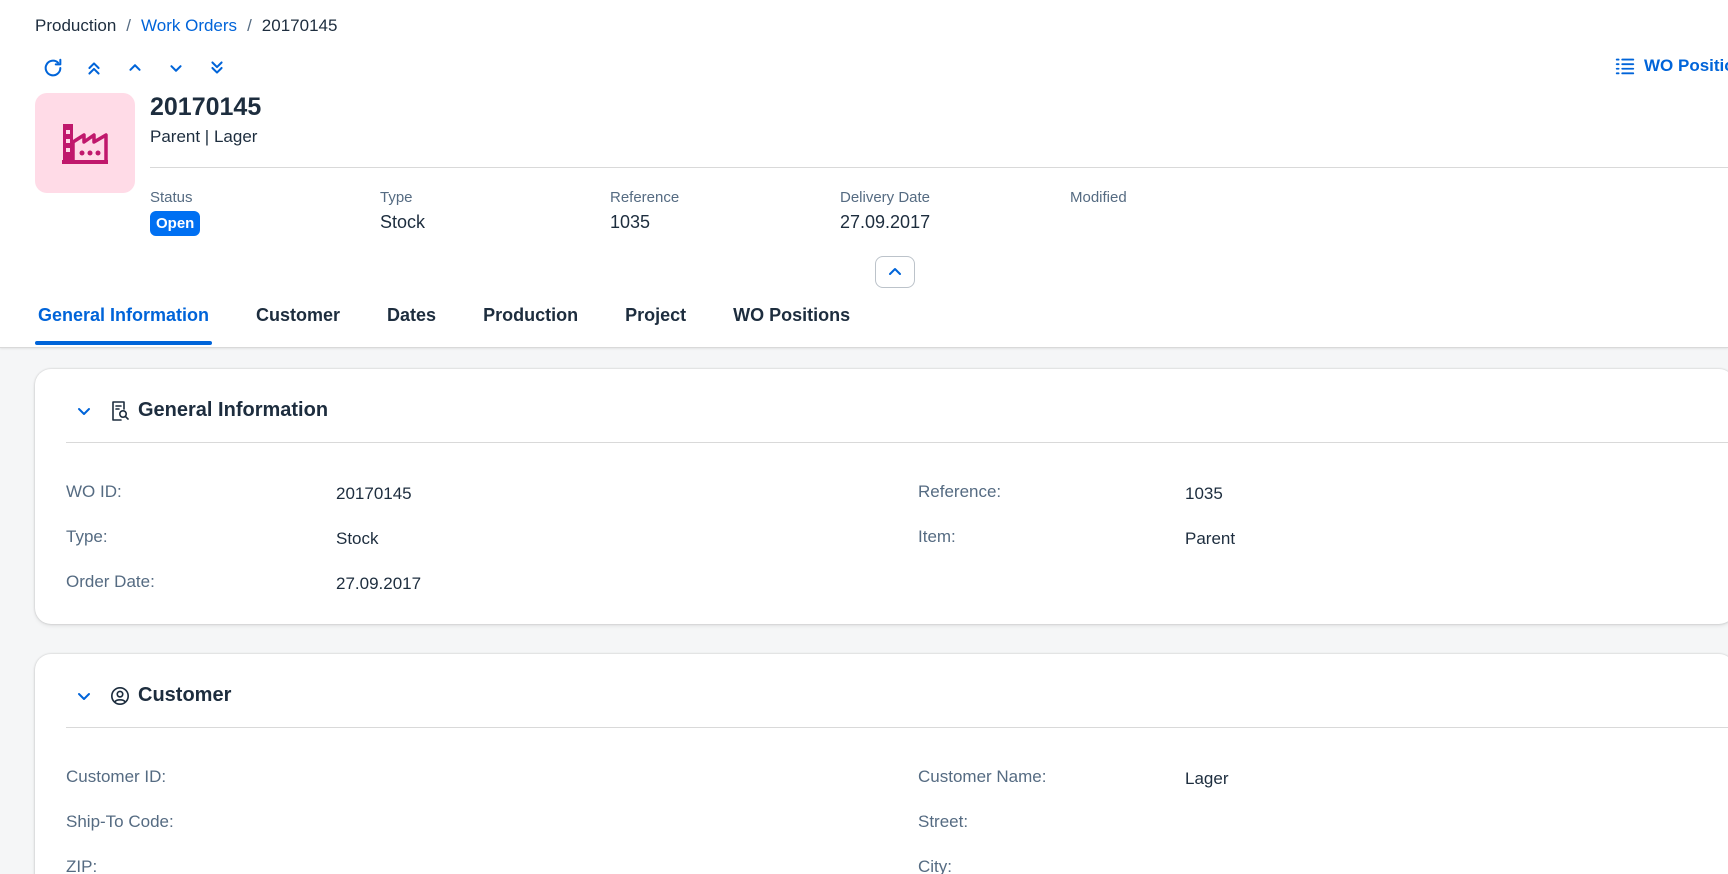  Describe the element at coordinates (1210, 538) in the screenshot. I see `item-value: Parent` at that location.